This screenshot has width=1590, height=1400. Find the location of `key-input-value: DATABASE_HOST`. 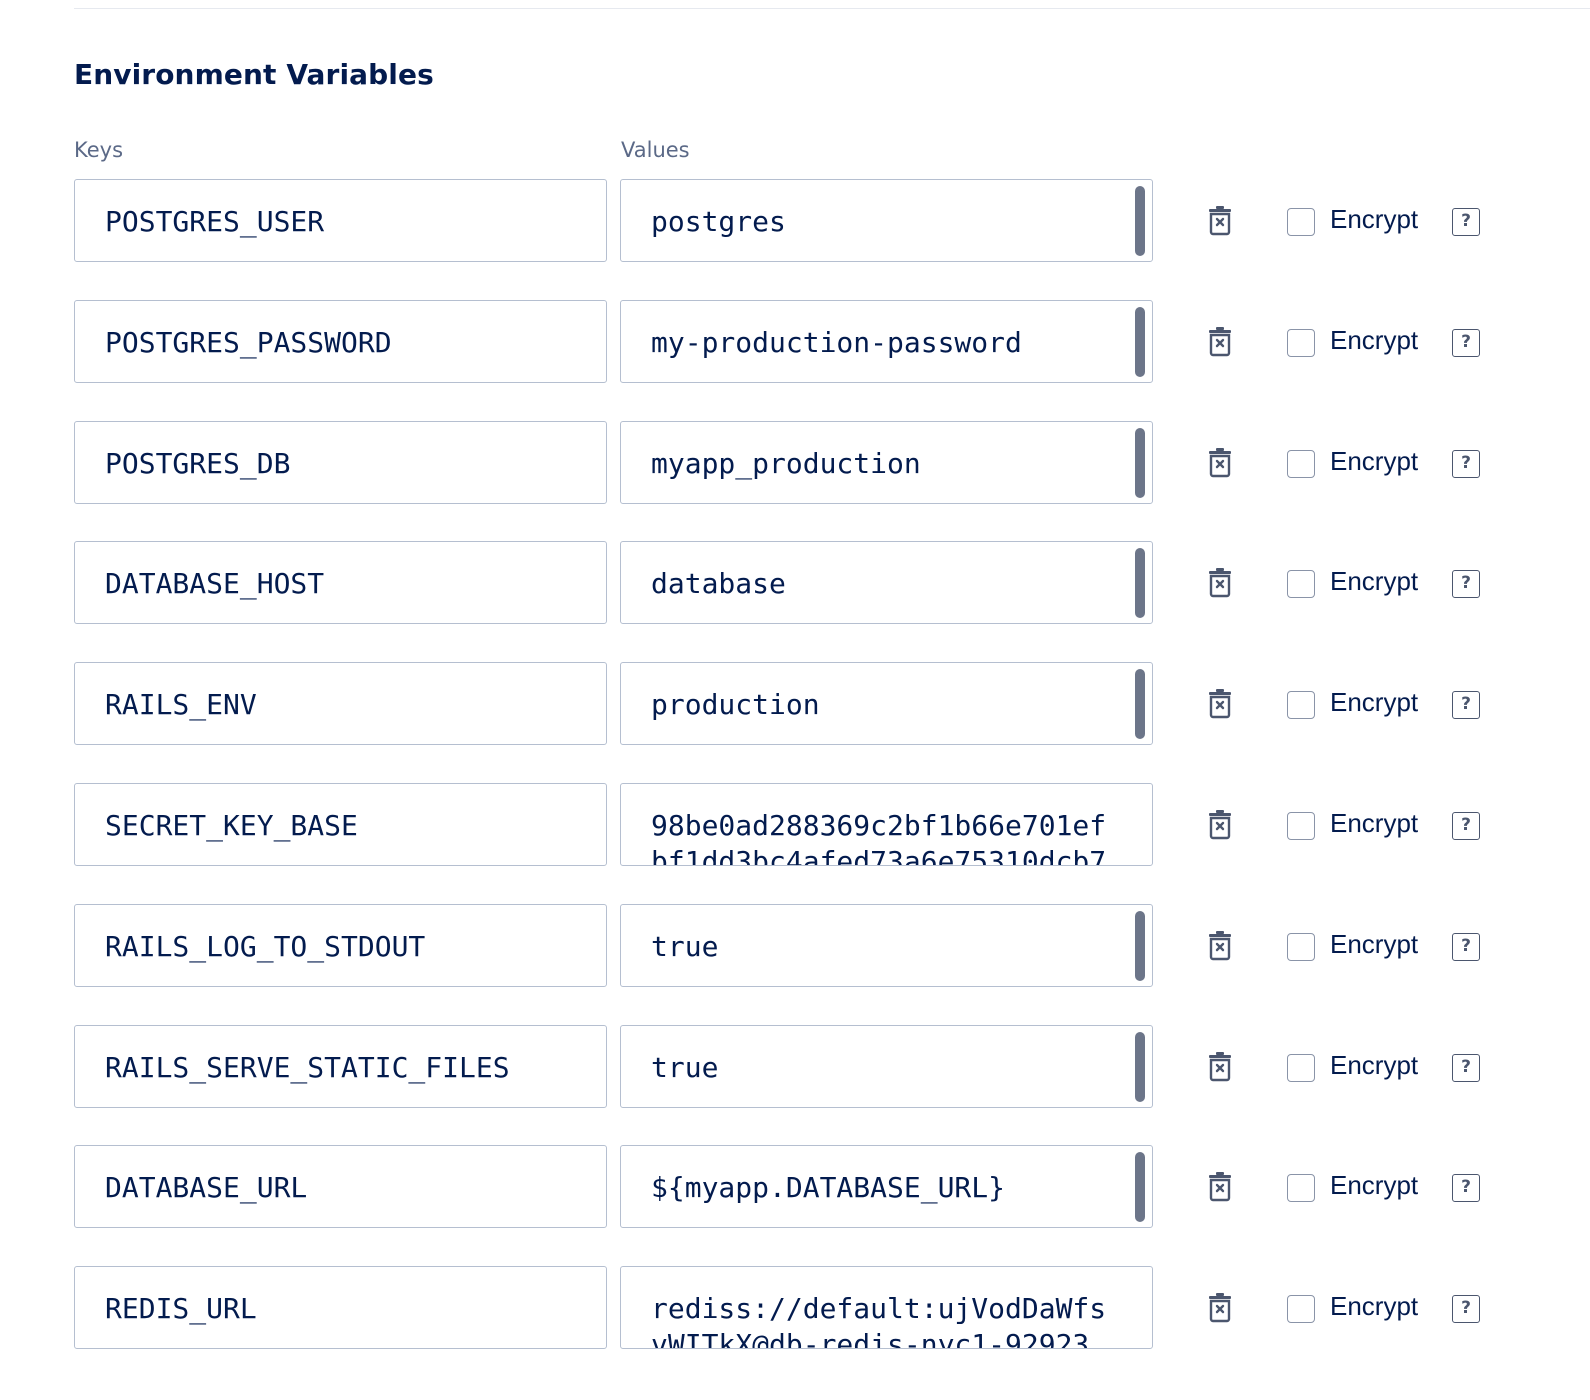

key-input-value: DATABASE_HOST is located at coordinates (215, 584).